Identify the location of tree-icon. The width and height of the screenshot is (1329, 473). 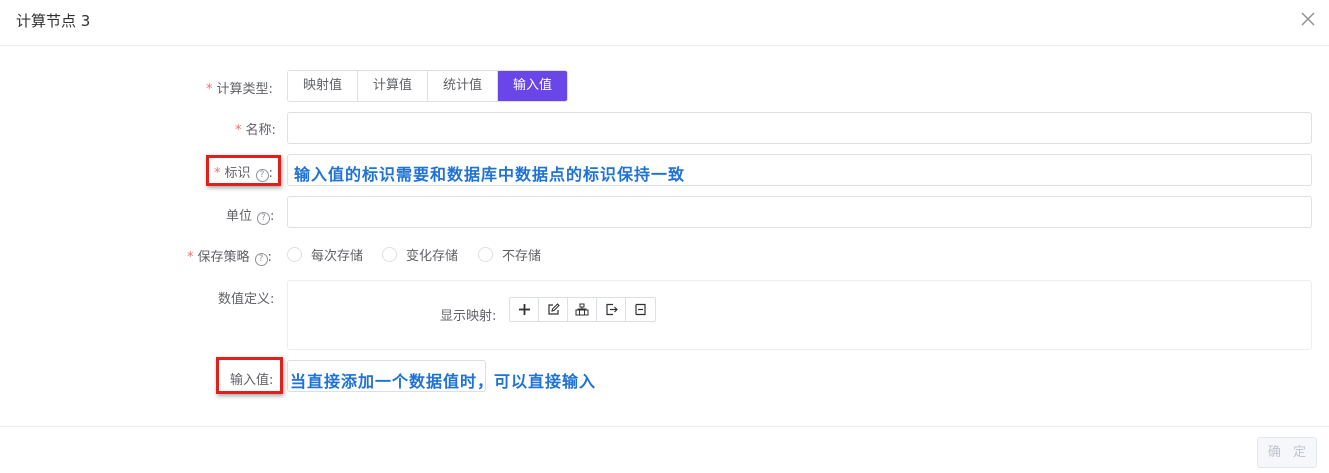
(582, 309).